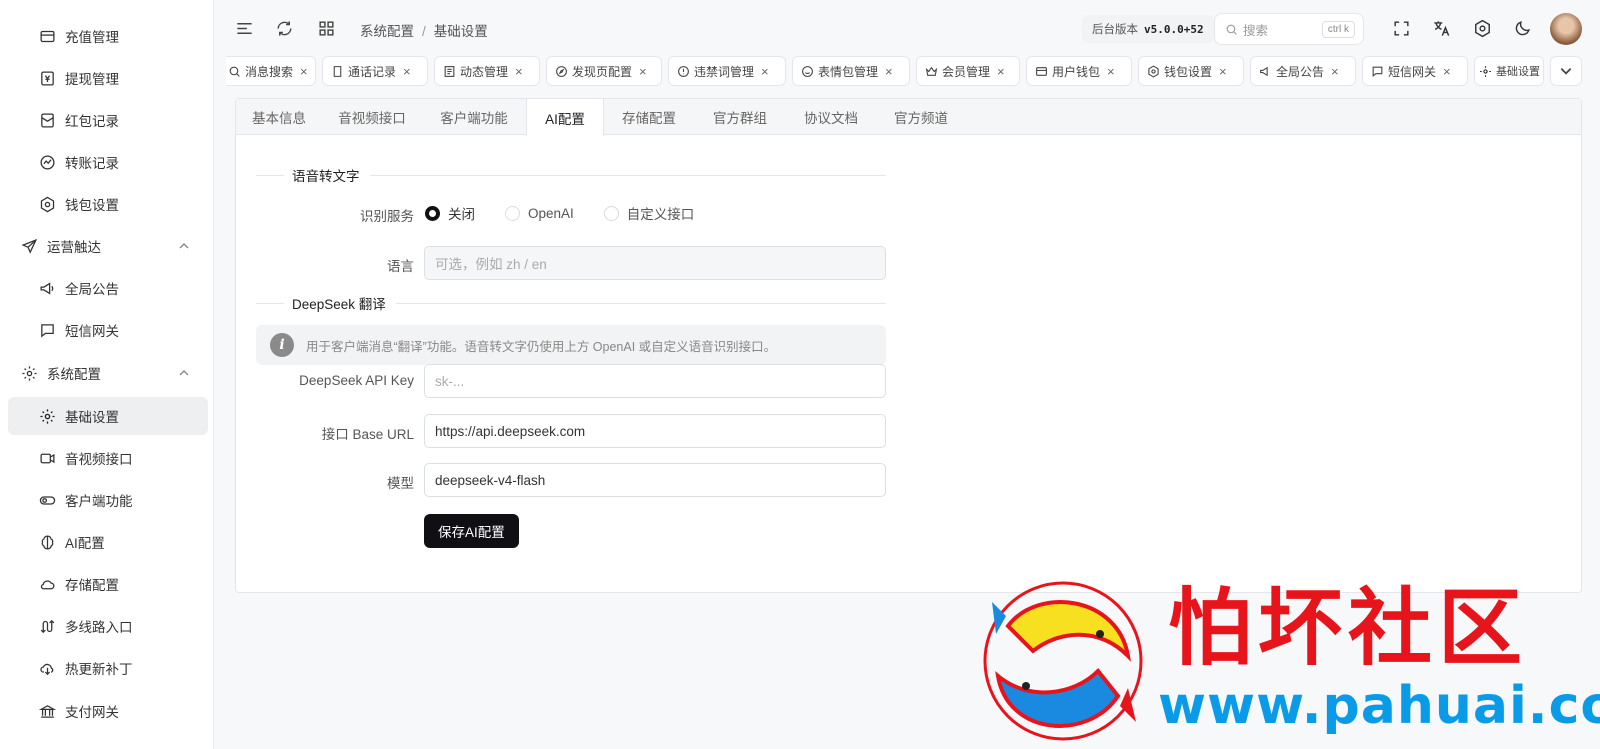 Image resolution: width=1600 pixels, height=749 pixels. I want to click on service-radio-group: 关闭 OpenAI 自定义接口, so click(574, 213).